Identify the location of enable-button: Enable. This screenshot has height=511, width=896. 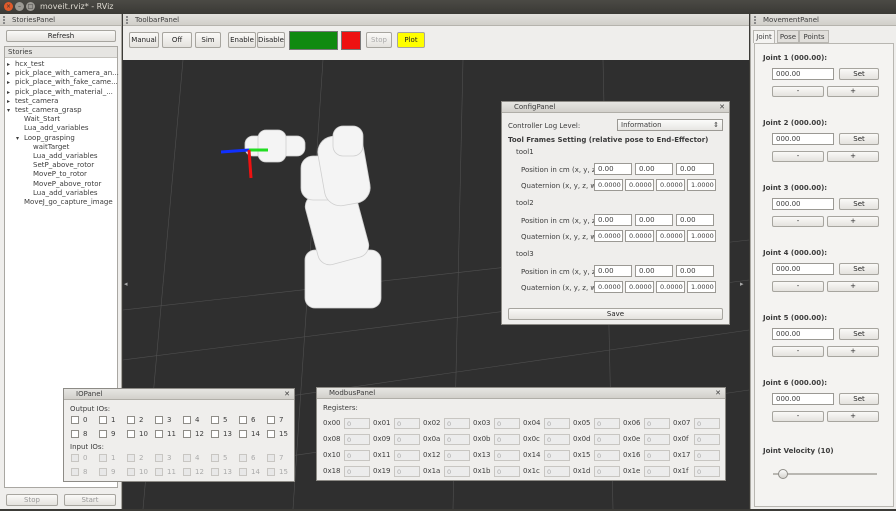
(242, 40).